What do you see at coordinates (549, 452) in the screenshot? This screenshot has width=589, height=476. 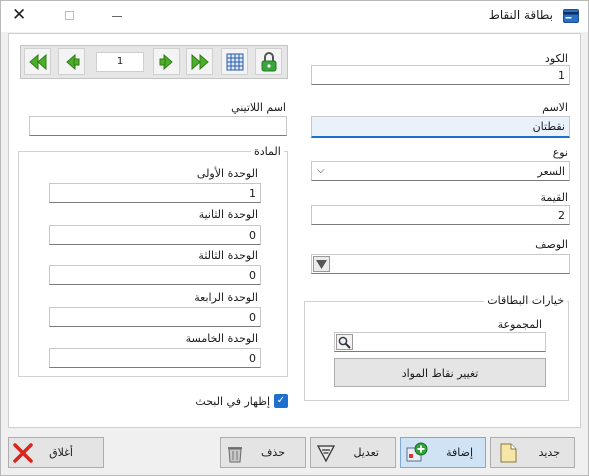 I see `new-button-label: جديد` at bounding box center [549, 452].